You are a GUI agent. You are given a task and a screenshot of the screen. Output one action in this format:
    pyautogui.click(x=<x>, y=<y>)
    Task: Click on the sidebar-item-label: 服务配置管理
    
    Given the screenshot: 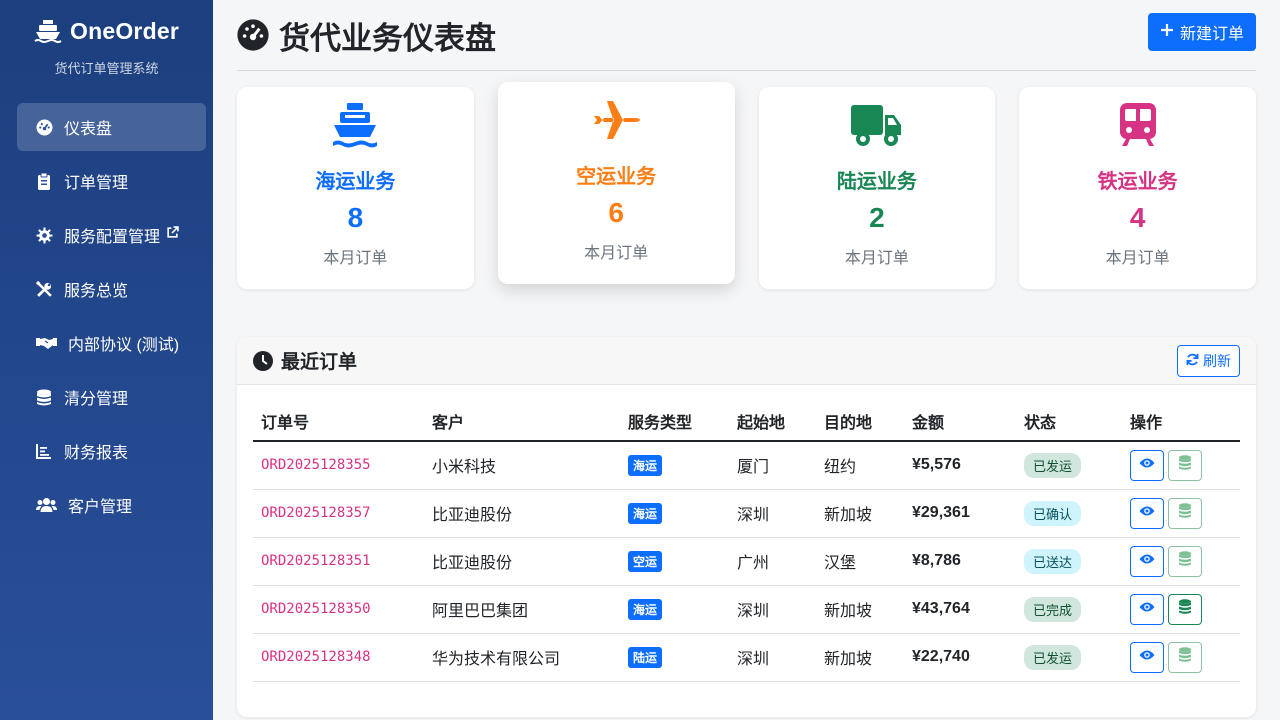 What is the action you would take?
    pyautogui.click(x=112, y=237)
    